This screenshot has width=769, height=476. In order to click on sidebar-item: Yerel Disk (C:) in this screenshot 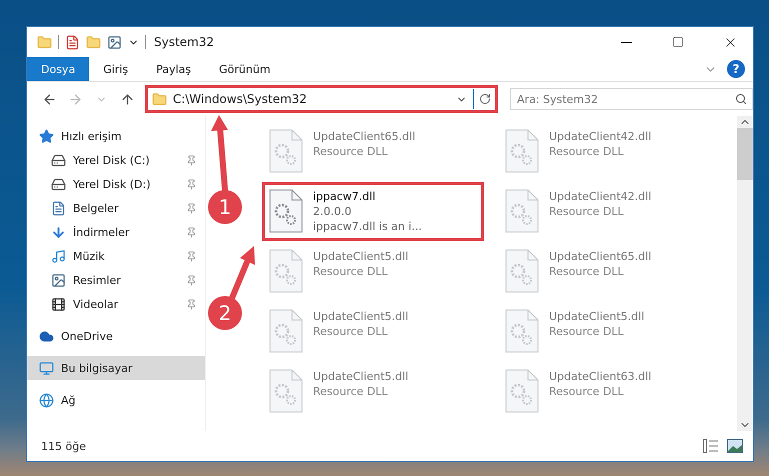, I will do `click(116, 160)`.